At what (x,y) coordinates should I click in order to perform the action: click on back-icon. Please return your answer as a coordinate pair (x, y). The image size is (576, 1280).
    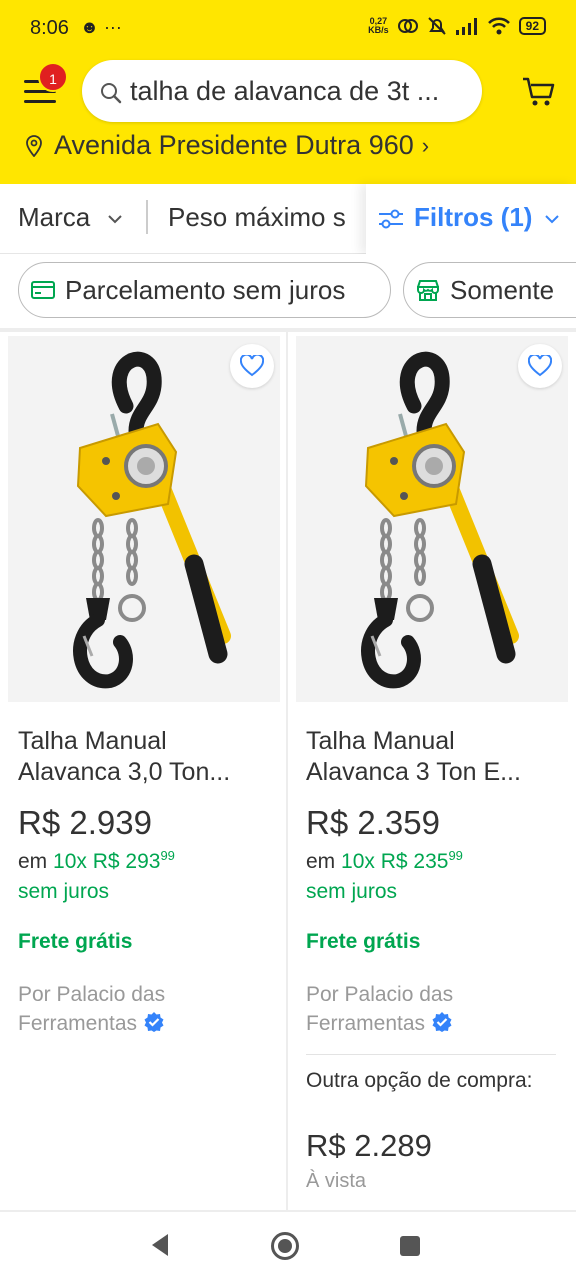
    Looking at the image, I should click on (160, 1245).